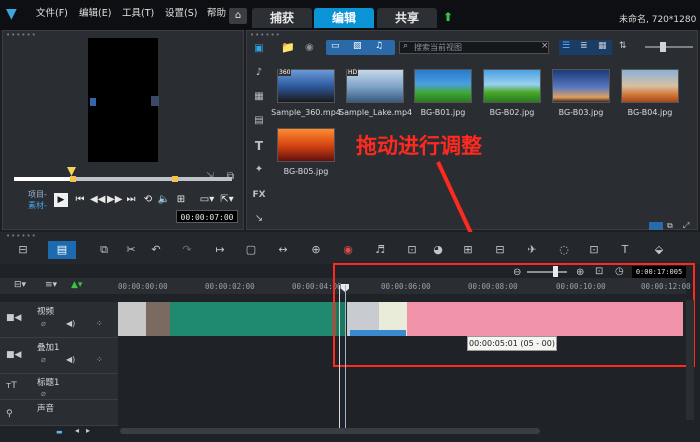  Describe the element at coordinates (339, 358) in the screenshot. I see `playhead-line` at that location.